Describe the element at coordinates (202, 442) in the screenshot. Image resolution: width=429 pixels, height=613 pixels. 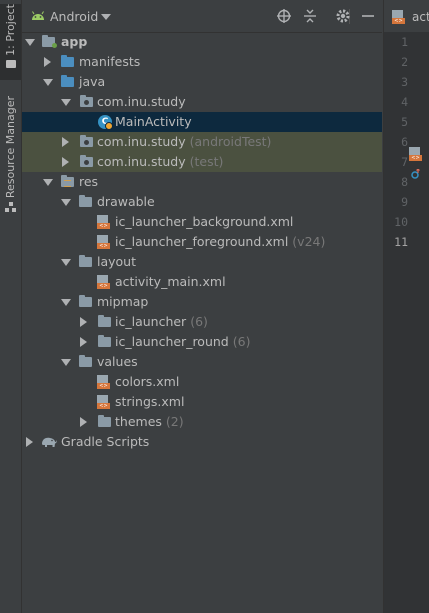
I see `tree-item-gradle-scripts: Gradle Scripts` at that location.